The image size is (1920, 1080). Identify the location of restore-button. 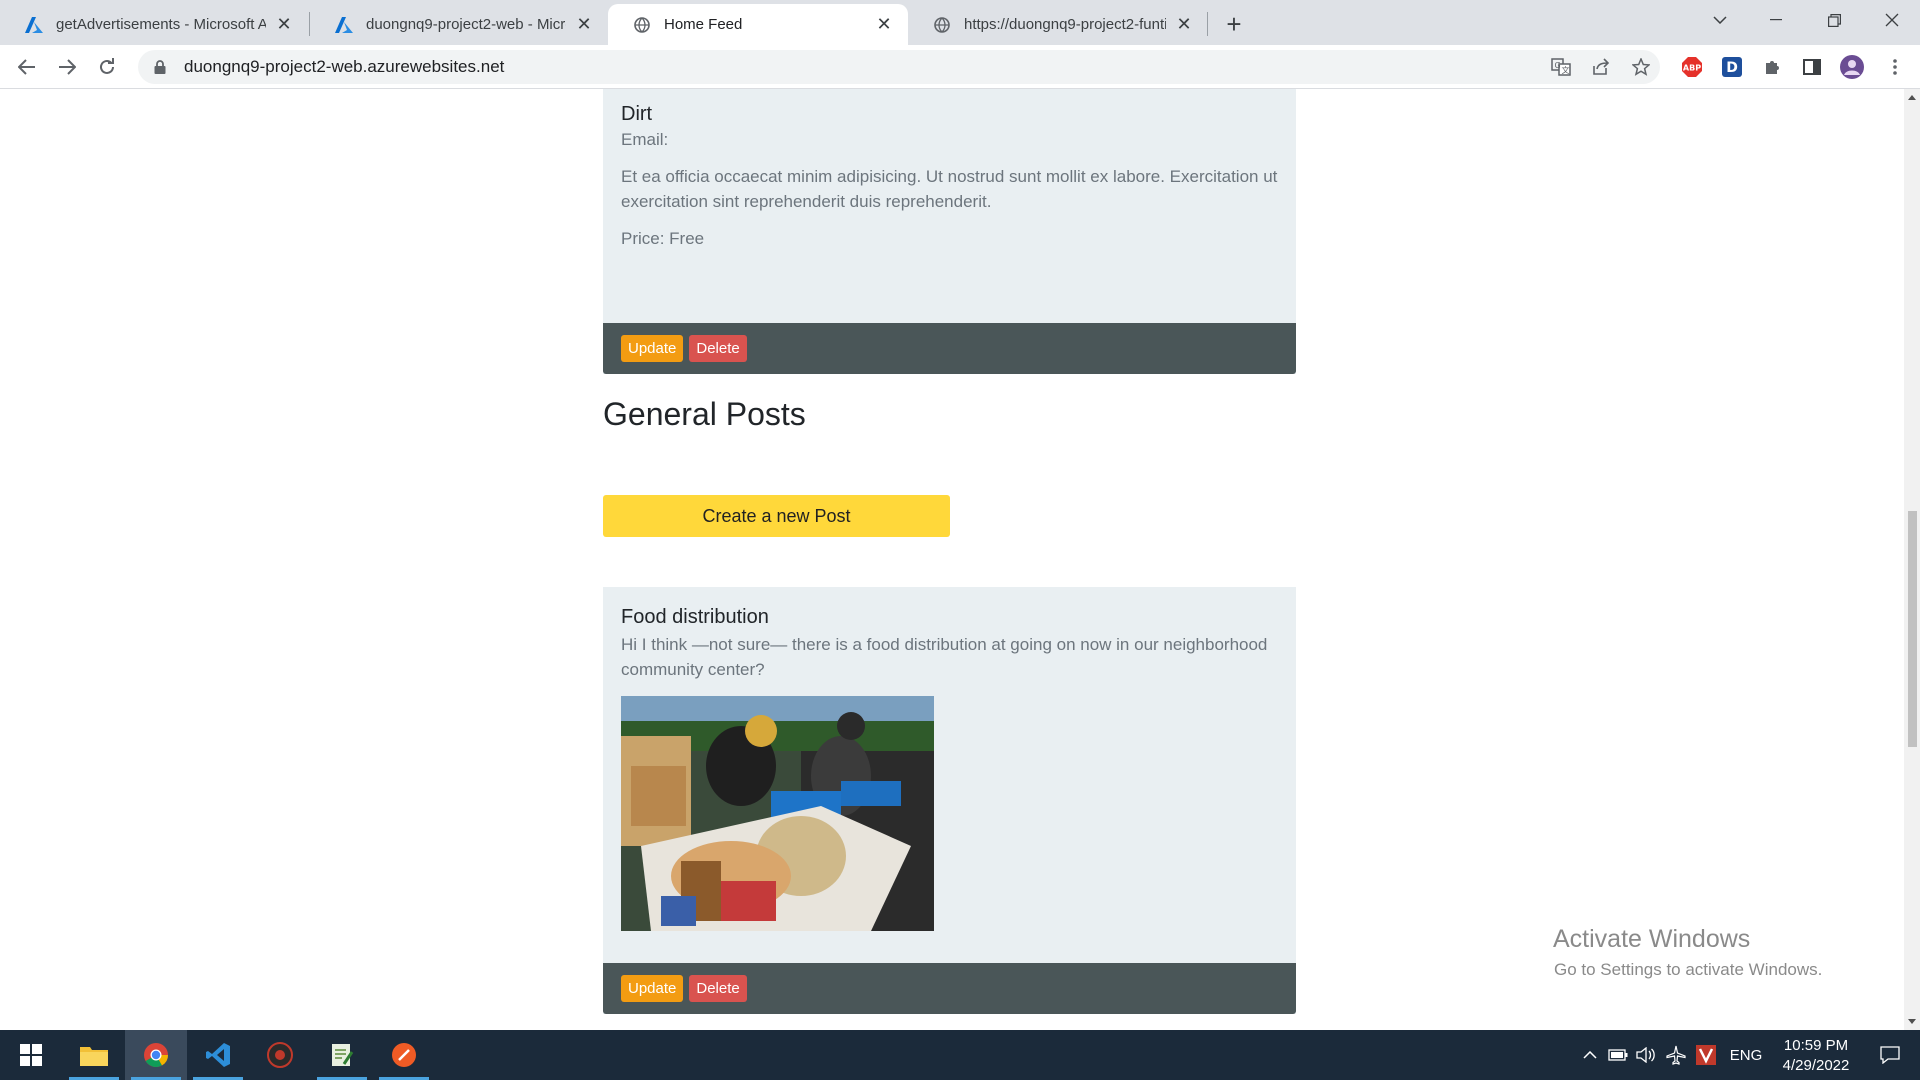
(1834, 20).